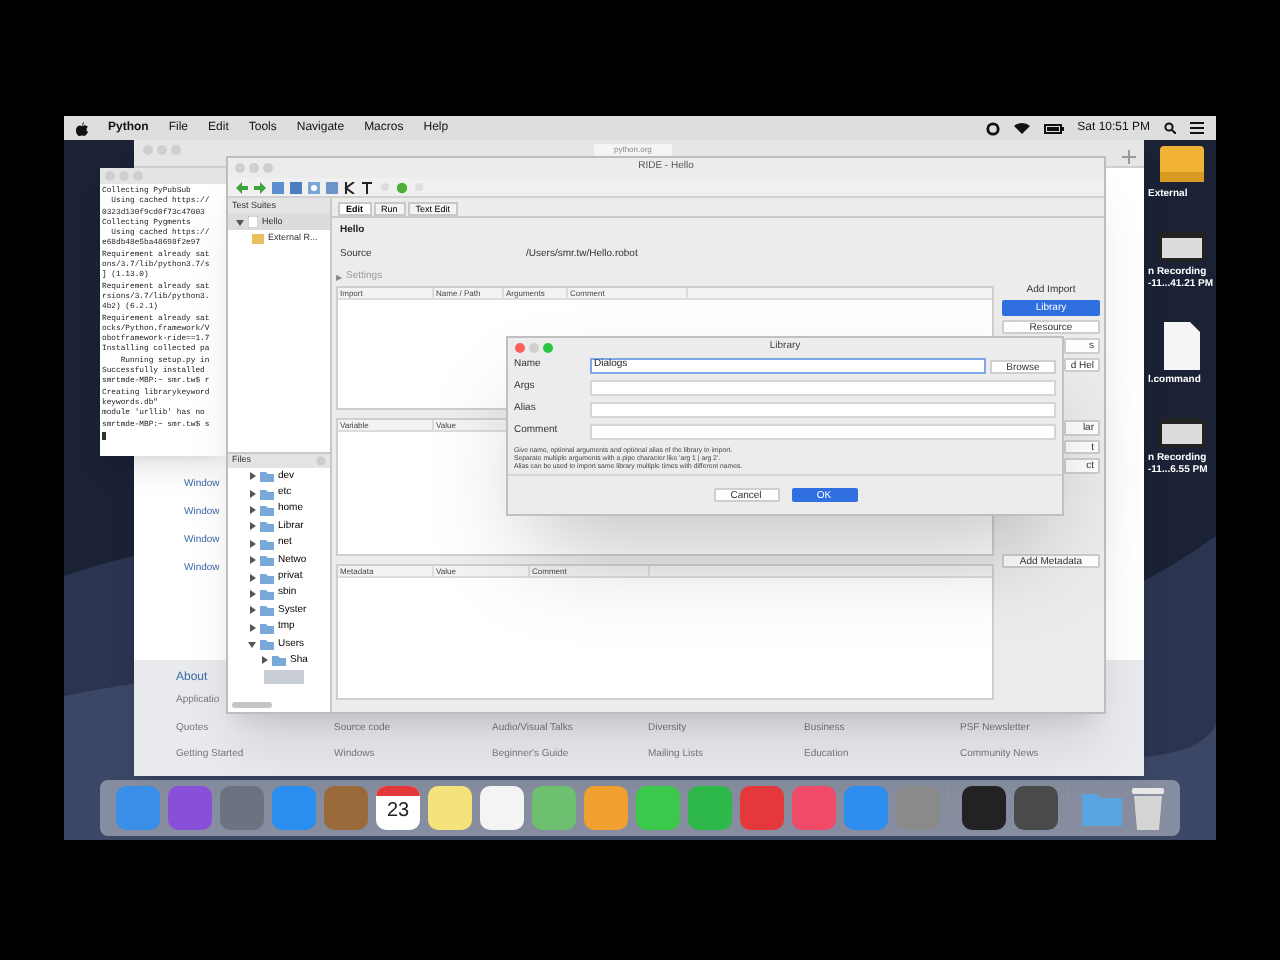  Describe the element at coordinates (368, 187) in the screenshot. I see `t-letter-icon` at that location.